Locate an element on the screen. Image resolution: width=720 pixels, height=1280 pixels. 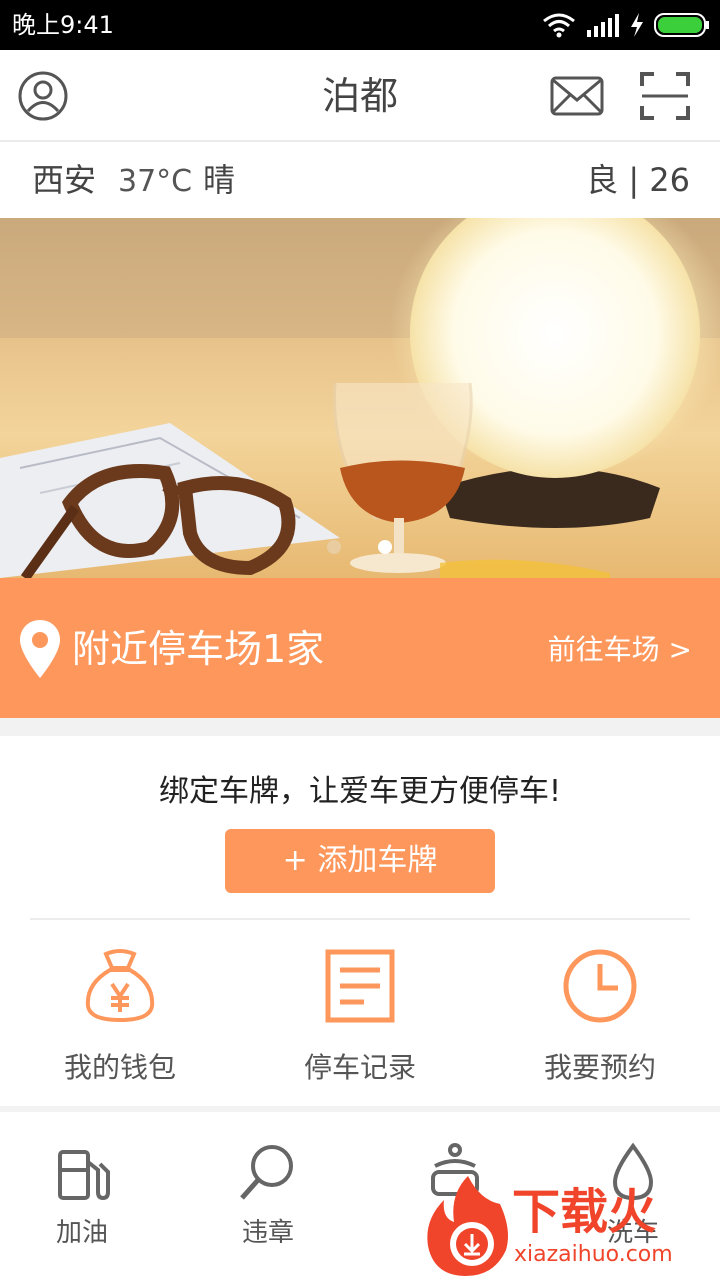
signal-icon is located at coordinates (603, 25).